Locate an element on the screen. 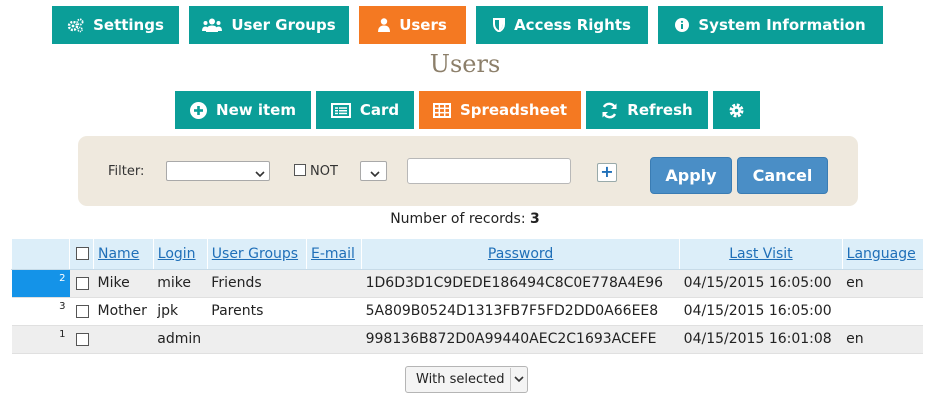 The height and width of the screenshot is (403, 930). settings-gear-button is located at coordinates (736, 110).